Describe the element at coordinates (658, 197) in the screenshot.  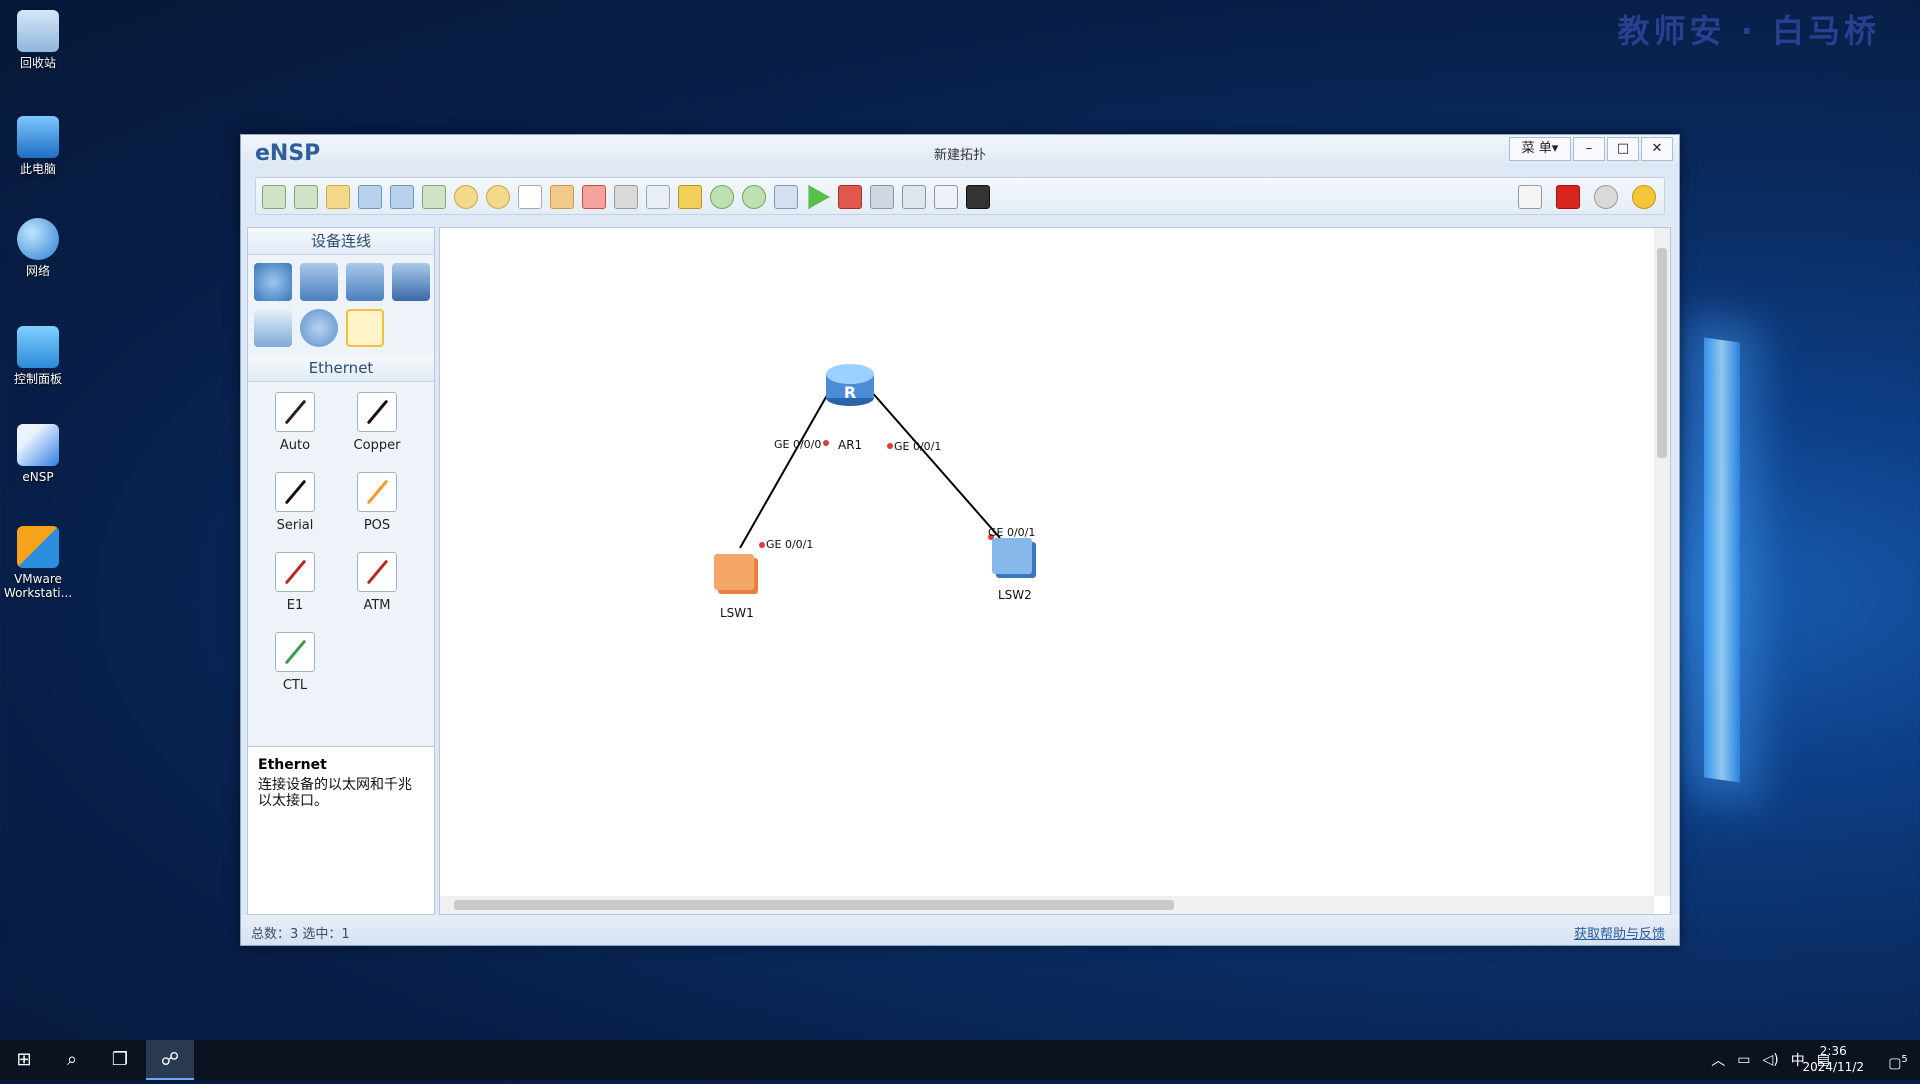
I see `text-note-icon` at that location.